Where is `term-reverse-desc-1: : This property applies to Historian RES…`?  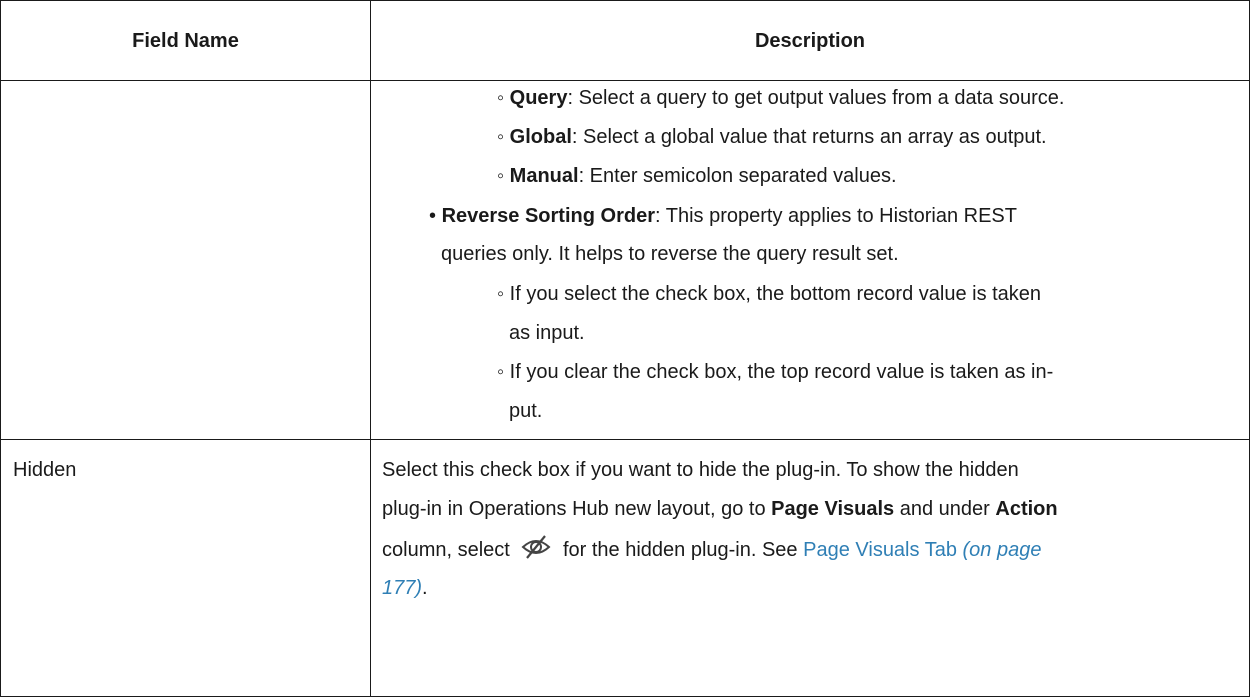
term-reverse-desc-1: : This property applies to Historian RES… is located at coordinates (835, 216).